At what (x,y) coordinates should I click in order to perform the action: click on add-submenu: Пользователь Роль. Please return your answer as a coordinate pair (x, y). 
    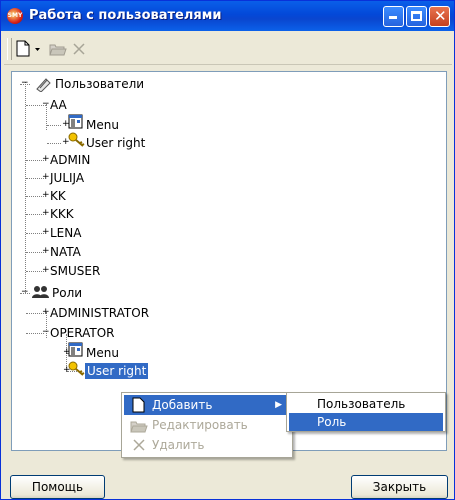
    Looking at the image, I should click on (366, 412).